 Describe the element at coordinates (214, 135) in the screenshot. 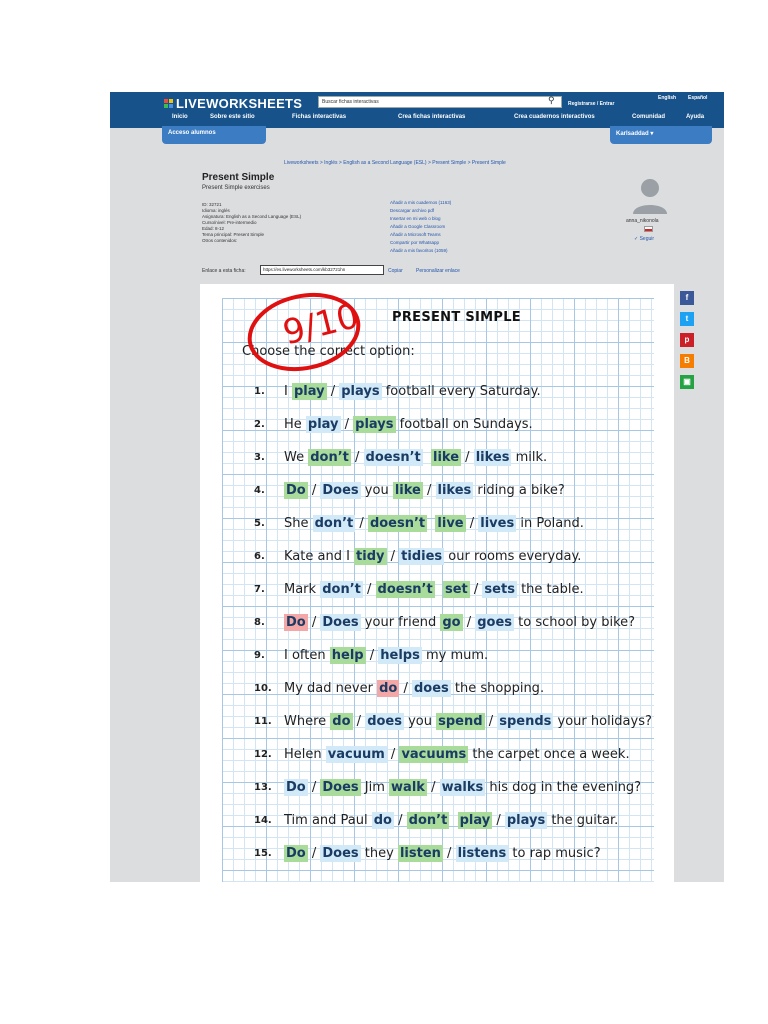

I see `students-access-button: Acceso alumnos` at that location.